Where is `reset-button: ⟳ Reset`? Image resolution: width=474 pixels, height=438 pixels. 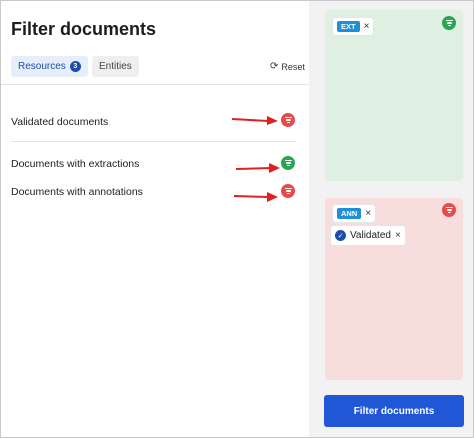
reset-button: ⟳ Reset is located at coordinates (287, 66).